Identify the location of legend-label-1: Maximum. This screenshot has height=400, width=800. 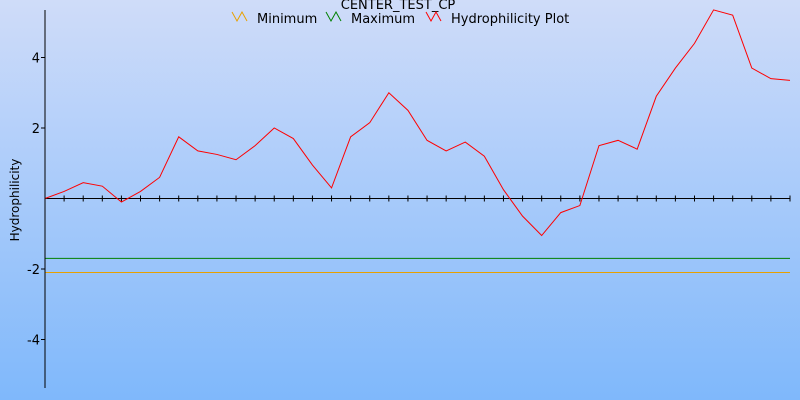
(383, 19).